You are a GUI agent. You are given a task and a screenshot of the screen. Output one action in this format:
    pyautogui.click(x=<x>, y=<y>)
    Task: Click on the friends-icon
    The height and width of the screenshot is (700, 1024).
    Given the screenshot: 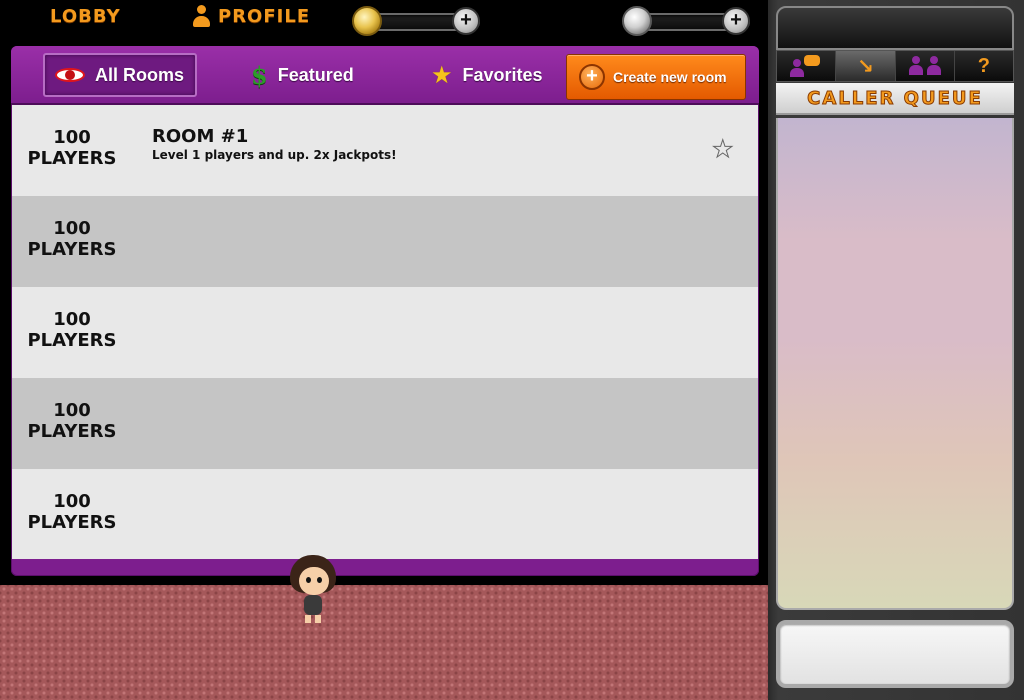 What is the action you would take?
    pyautogui.click(x=925, y=66)
    